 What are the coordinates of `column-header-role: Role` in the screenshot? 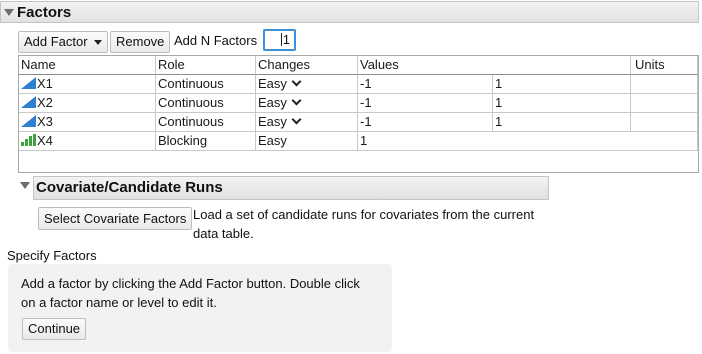 It's located at (206, 65).